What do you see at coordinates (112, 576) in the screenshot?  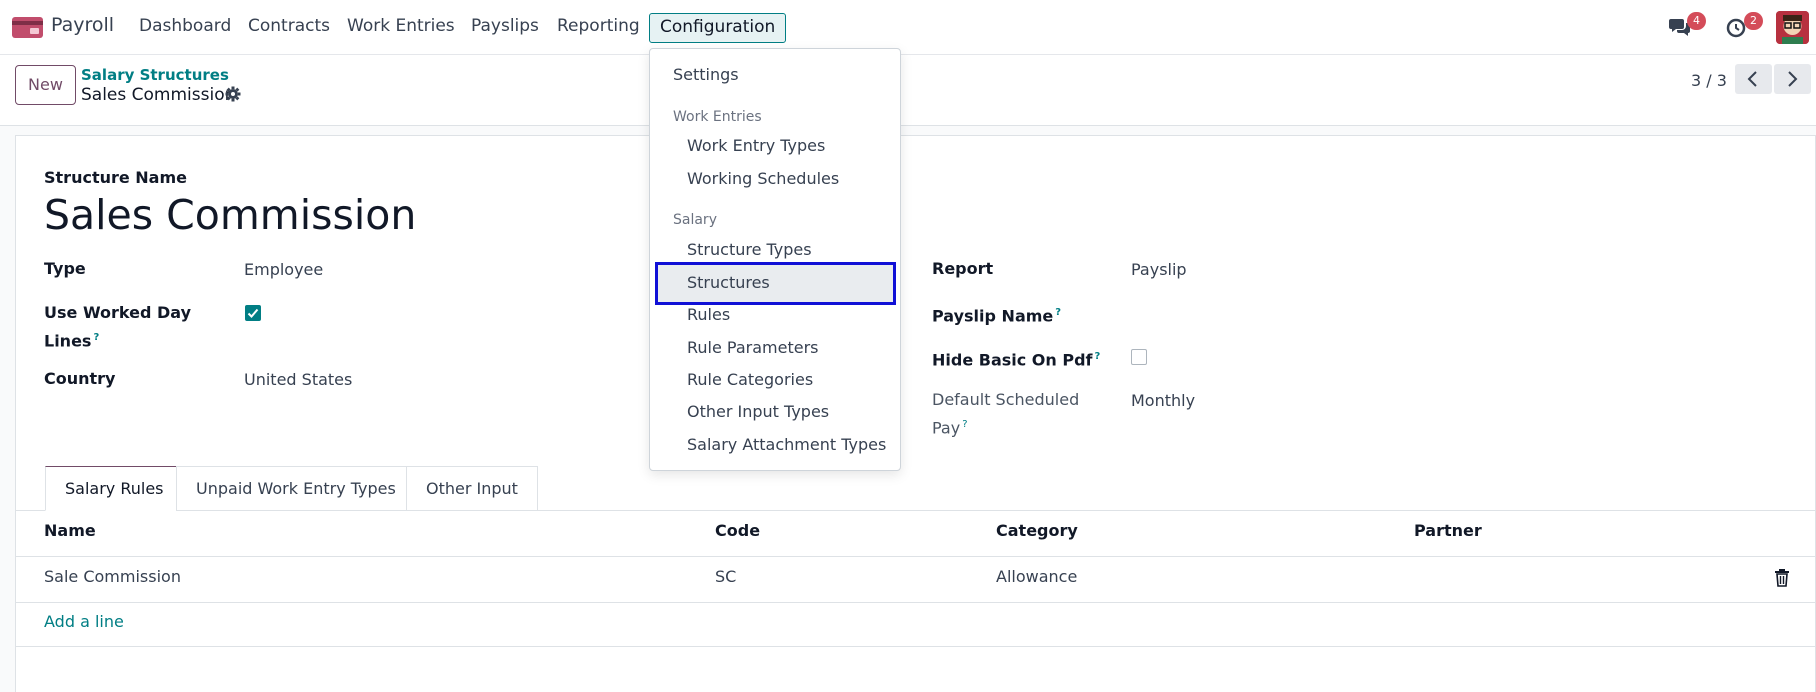 I see `row-name-cell: Sale Commission` at bounding box center [112, 576].